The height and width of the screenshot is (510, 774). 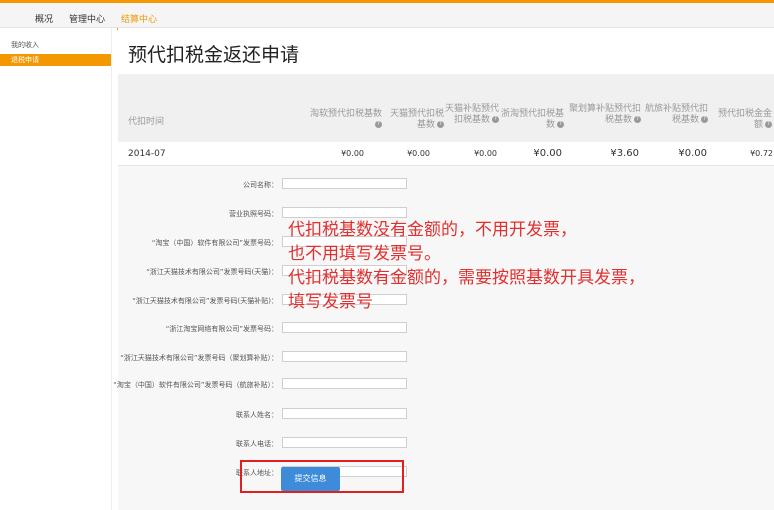 I want to click on contact-phone-label: 联系人电话：, so click(x=257, y=444).